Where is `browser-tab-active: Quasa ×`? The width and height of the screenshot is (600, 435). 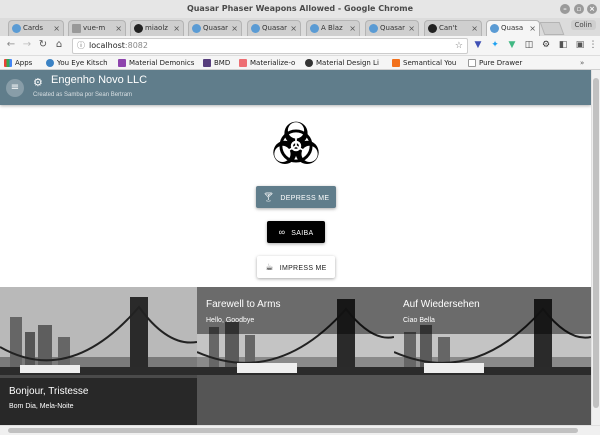 browser-tab-active: Quasa × is located at coordinates (513, 28).